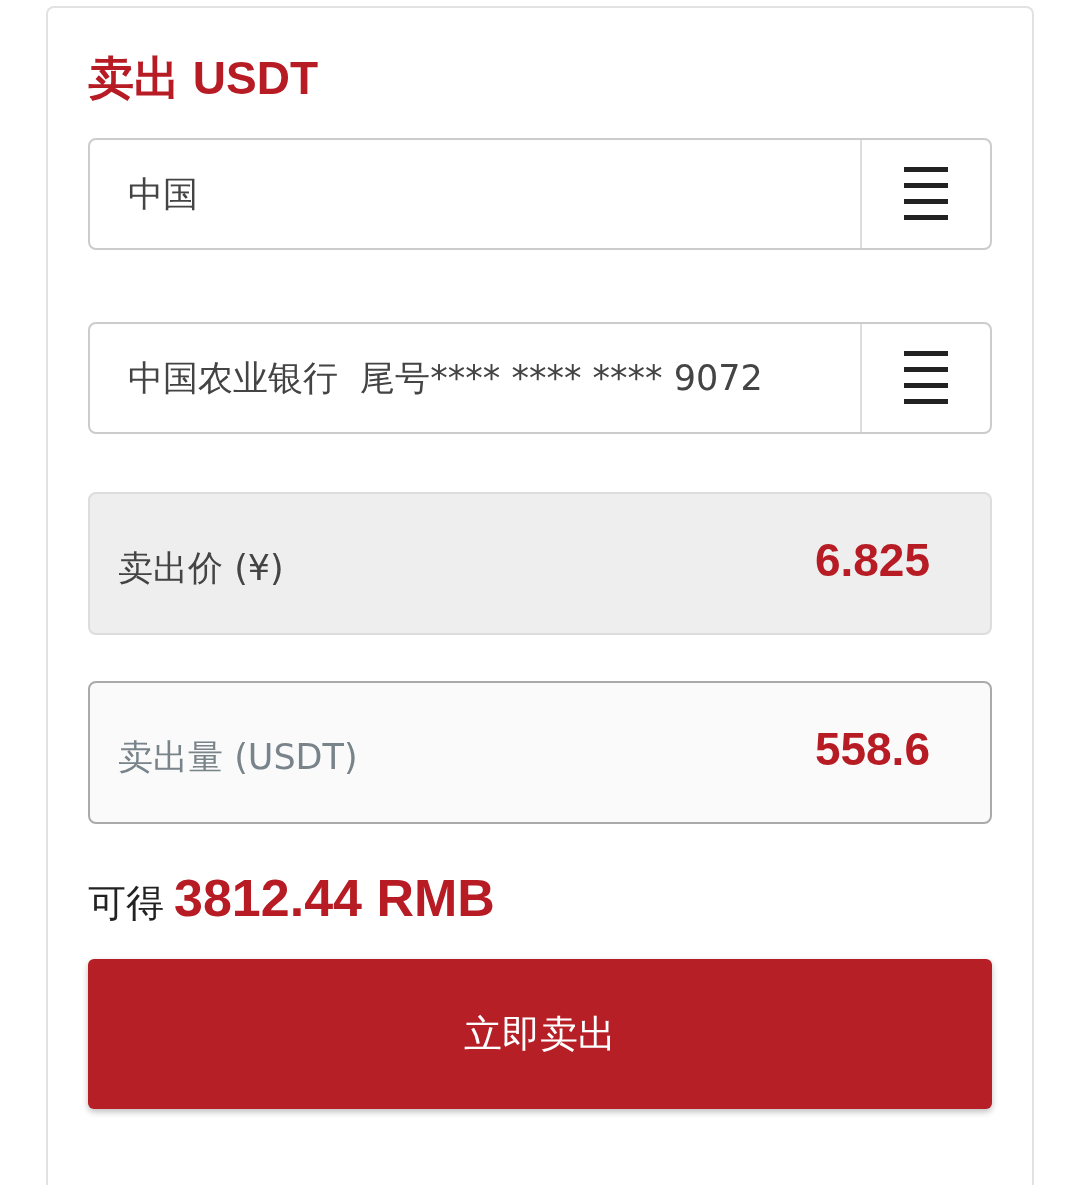 The image size is (1080, 1185). Describe the element at coordinates (201, 568) in the screenshot. I see `price-label: 卖出价 (¥)` at that location.